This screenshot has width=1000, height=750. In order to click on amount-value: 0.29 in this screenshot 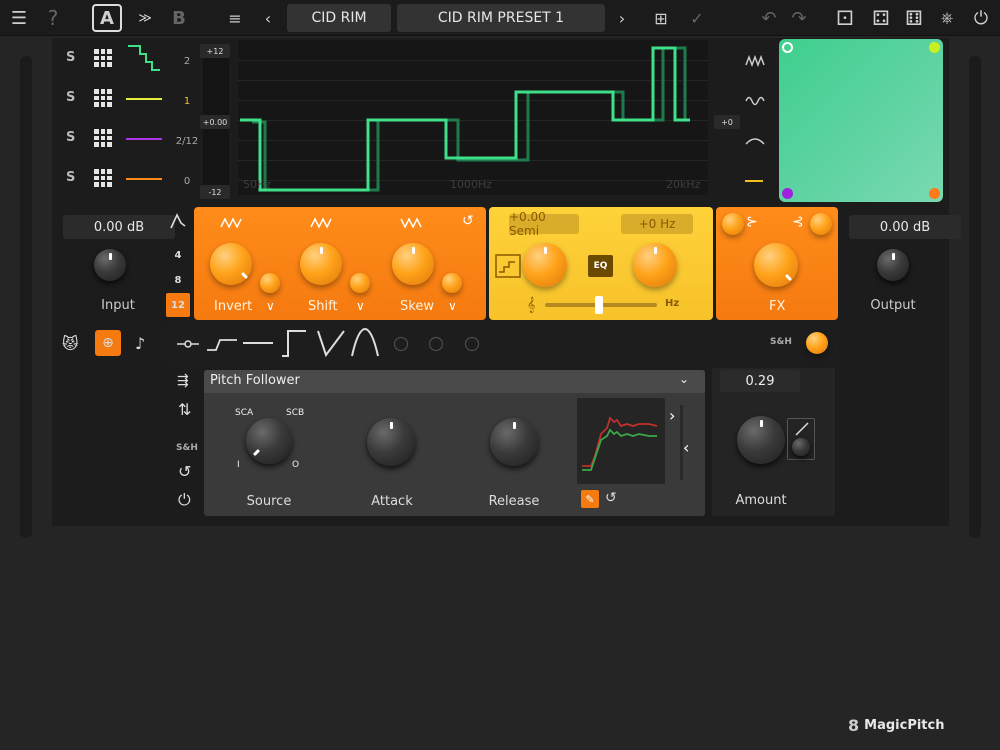, I will do `click(760, 381)`.